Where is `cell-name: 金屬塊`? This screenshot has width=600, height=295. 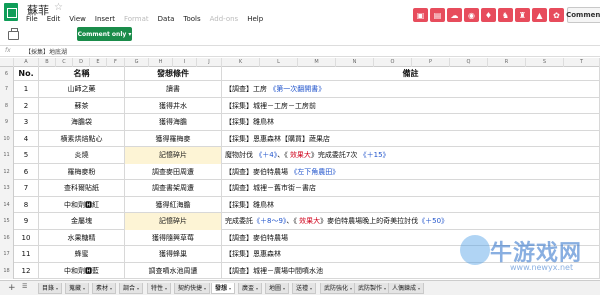
cell-name: 金屬塊 is located at coordinates (82, 221).